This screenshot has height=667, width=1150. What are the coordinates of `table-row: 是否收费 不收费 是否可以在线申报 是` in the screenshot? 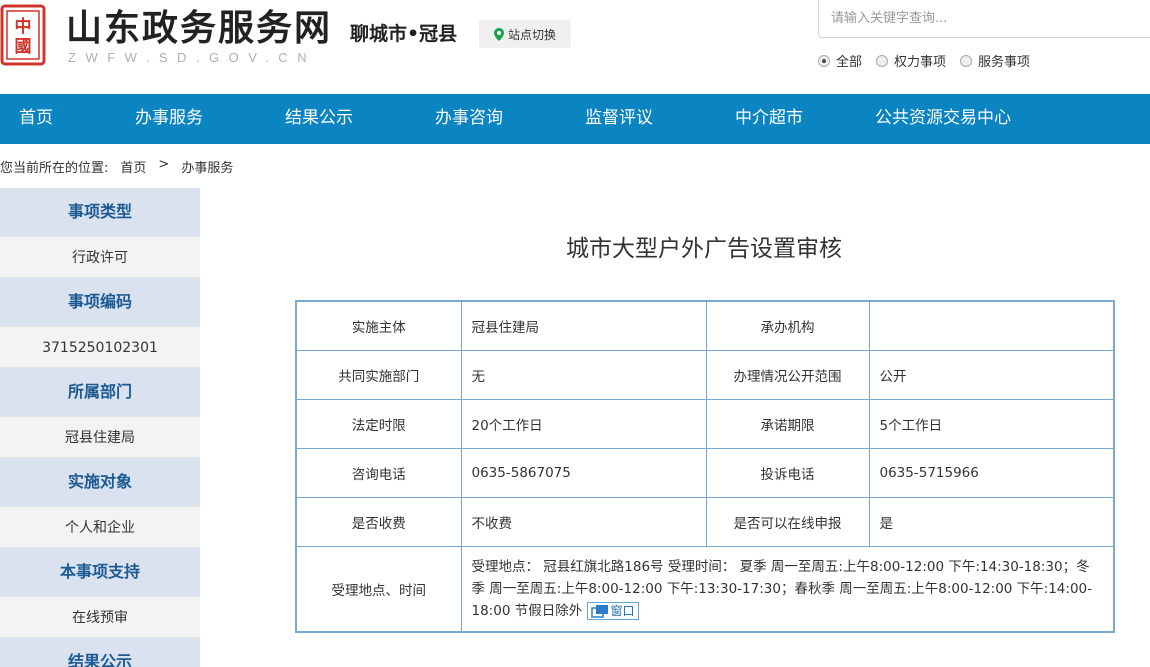 It's located at (705, 521).